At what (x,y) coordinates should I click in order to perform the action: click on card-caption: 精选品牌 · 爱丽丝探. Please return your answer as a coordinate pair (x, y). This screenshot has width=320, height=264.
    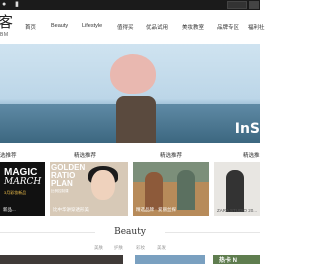
    Looking at the image, I should click on (156, 209).